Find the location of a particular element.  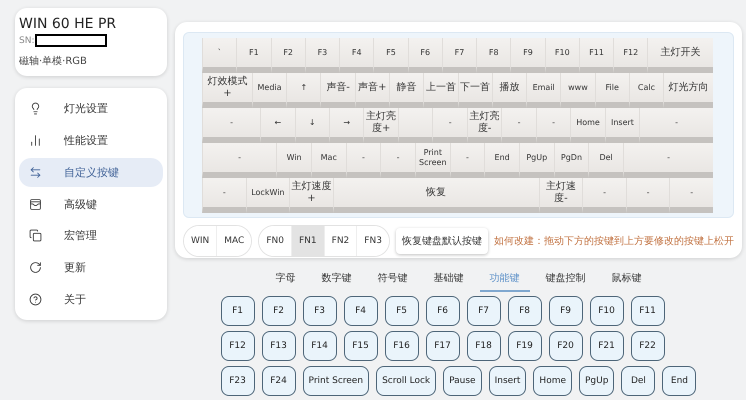

key-chip: Scroll Lock is located at coordinates (406, 381).